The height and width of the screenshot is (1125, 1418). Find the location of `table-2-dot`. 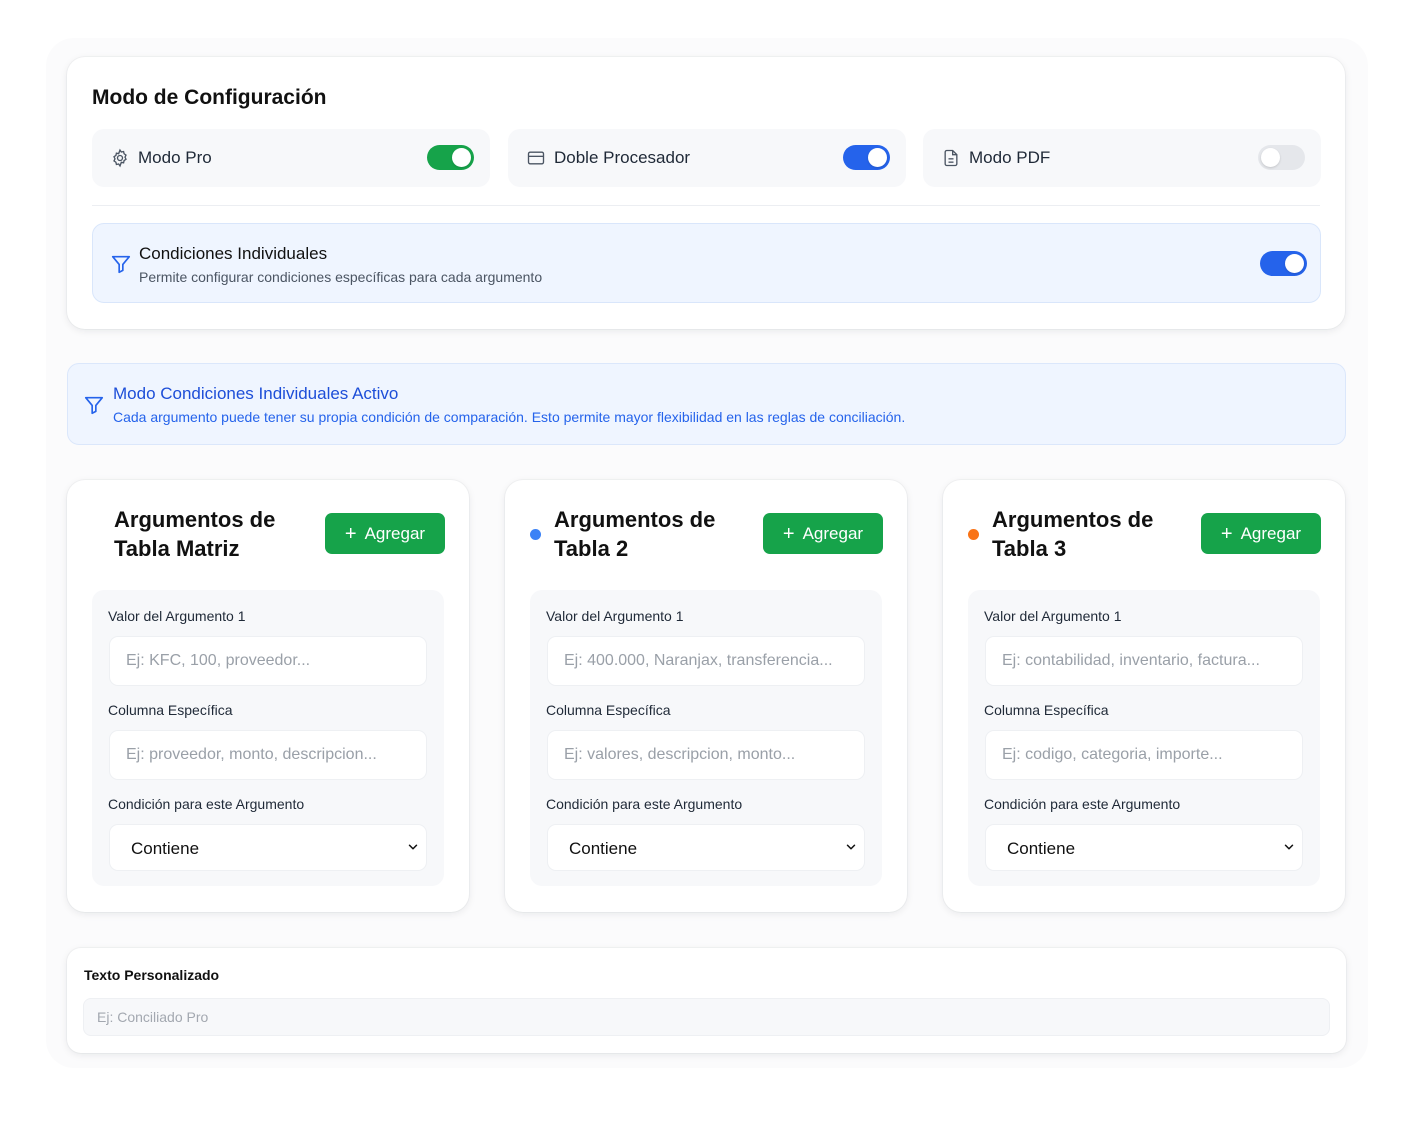

table-2-dot is located at coordinates (535, 534).